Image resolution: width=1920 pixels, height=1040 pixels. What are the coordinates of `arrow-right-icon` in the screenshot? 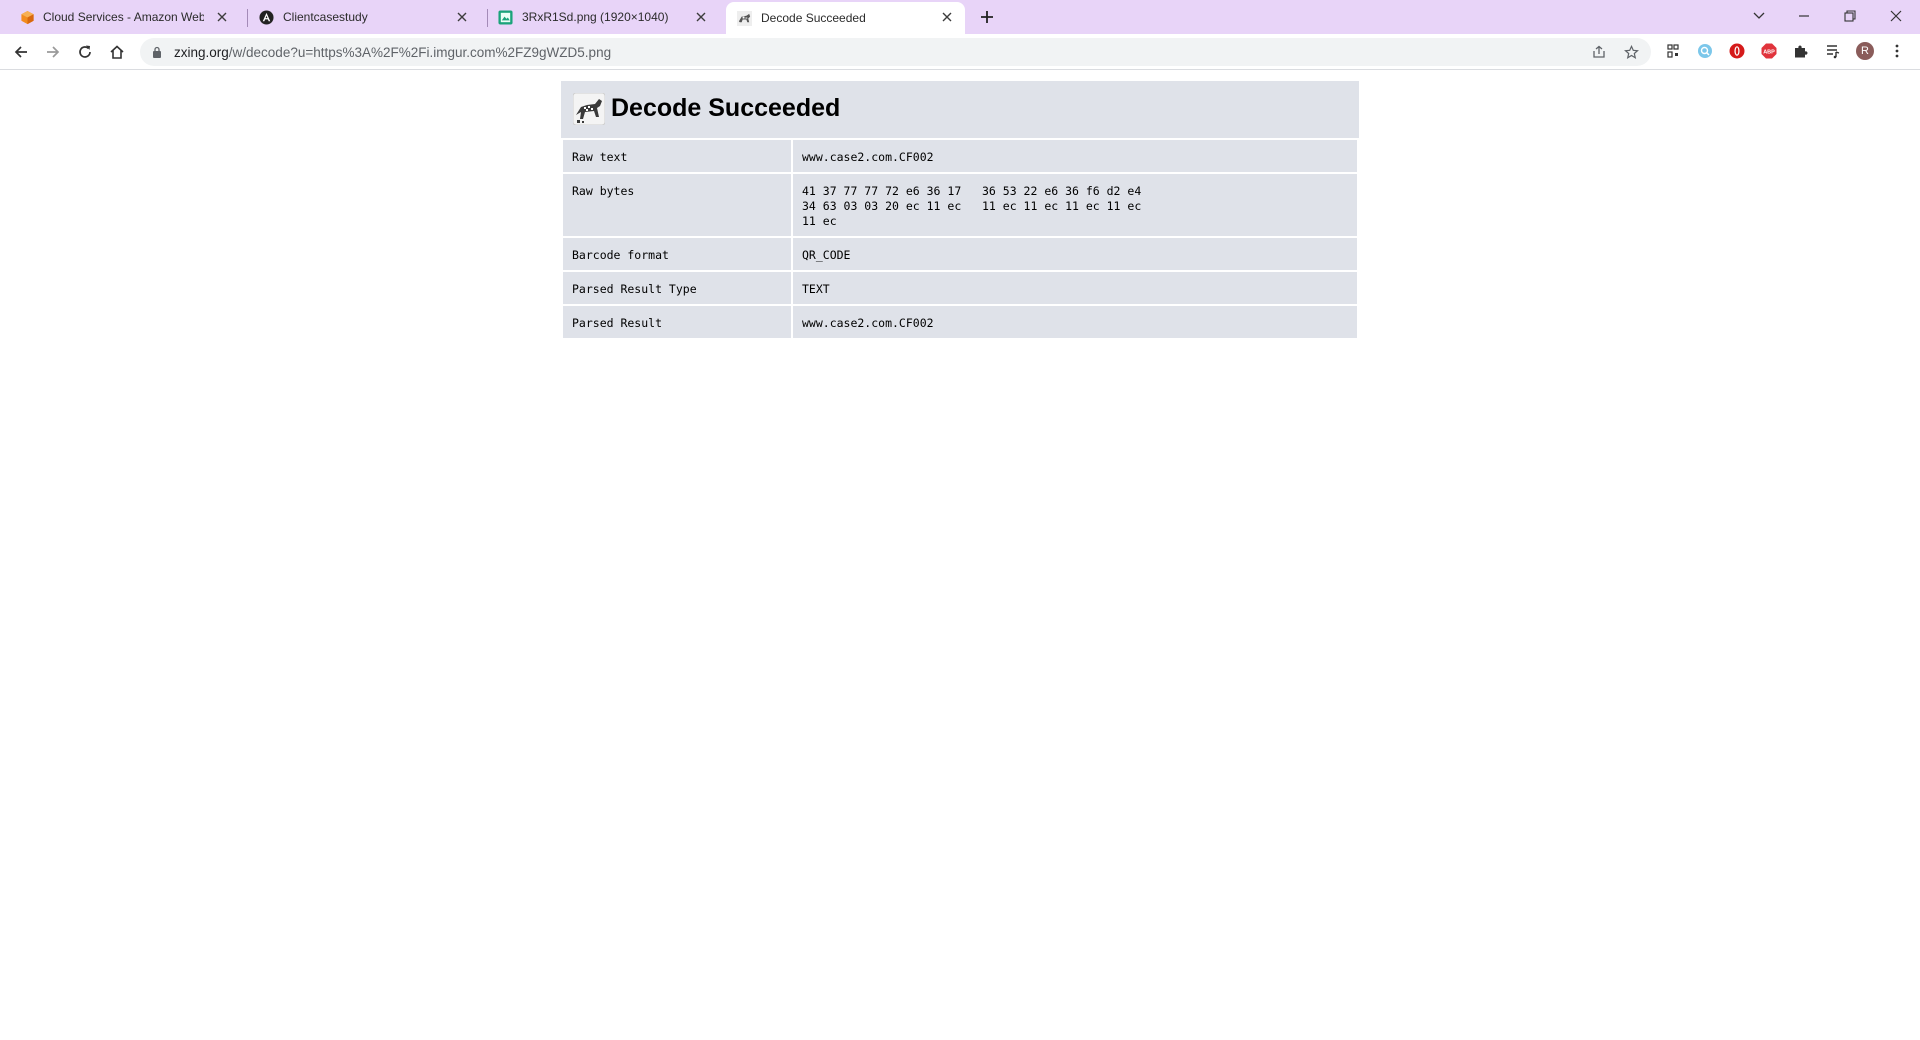 It's located at (53, 52).